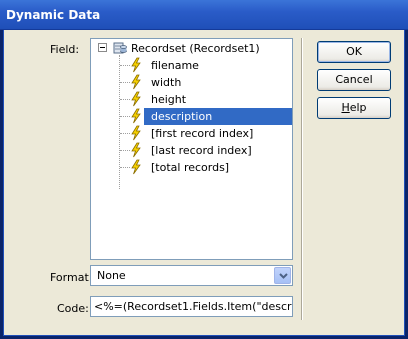 Image resolution: width=408 pixels, height=339 pixels. Describe the element at coordinates (65, 49) in the screenshot. I see `field-label: Field:` at that location.